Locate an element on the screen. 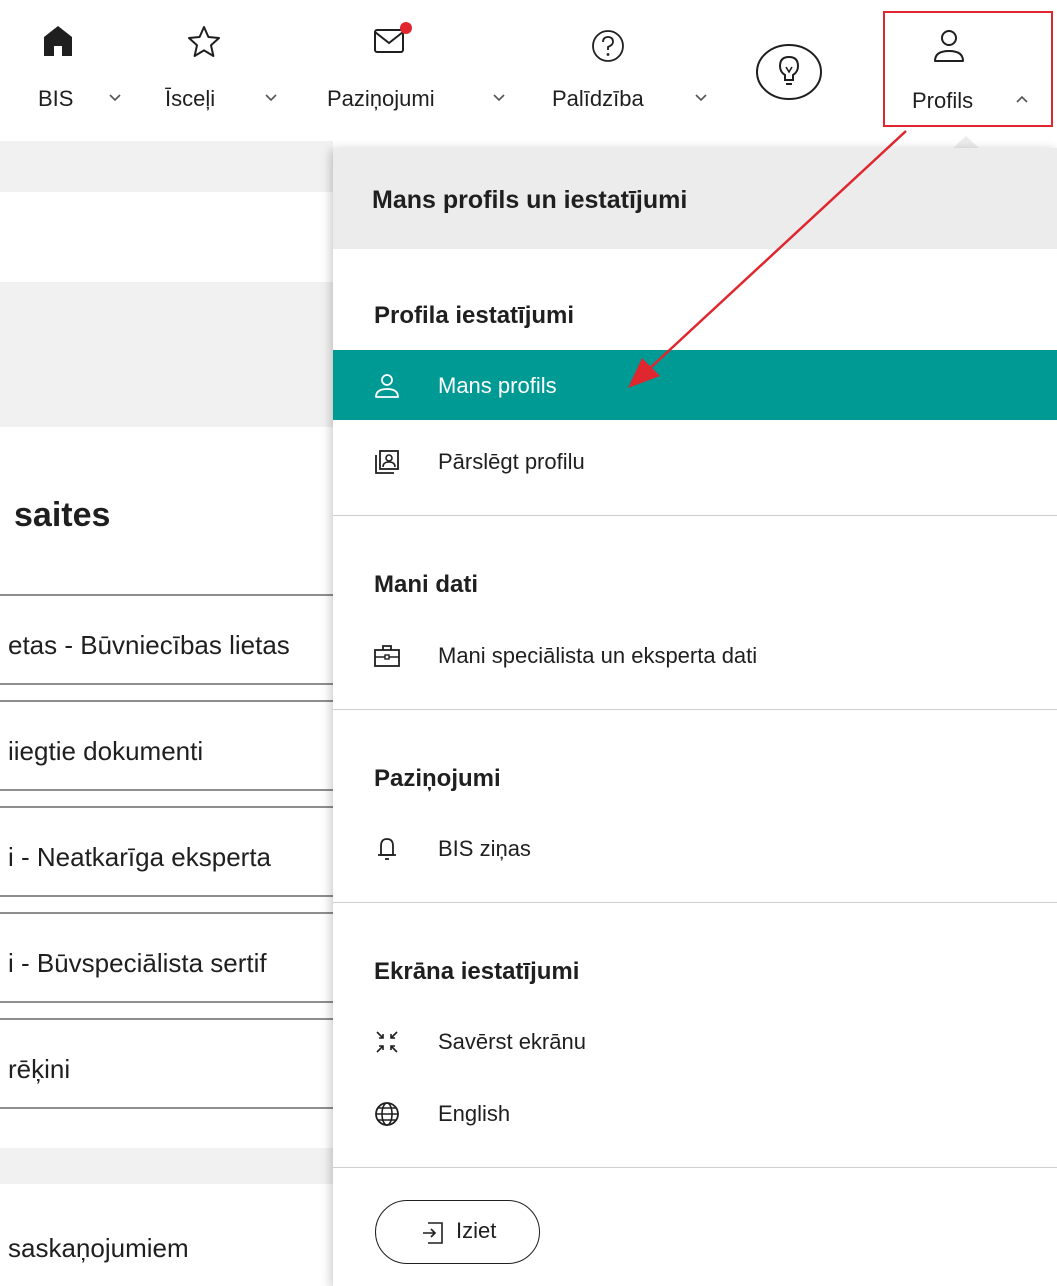  background-link: saskaņojumiem is located at coordinates (98, 1248).